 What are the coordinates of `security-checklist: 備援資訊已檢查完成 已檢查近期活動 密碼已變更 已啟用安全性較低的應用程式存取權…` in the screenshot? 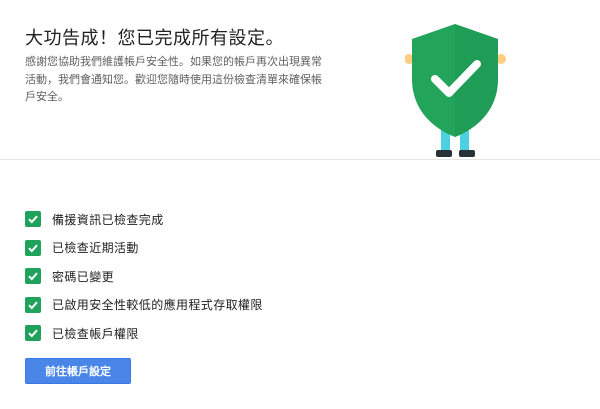 It's located at (144, 276).